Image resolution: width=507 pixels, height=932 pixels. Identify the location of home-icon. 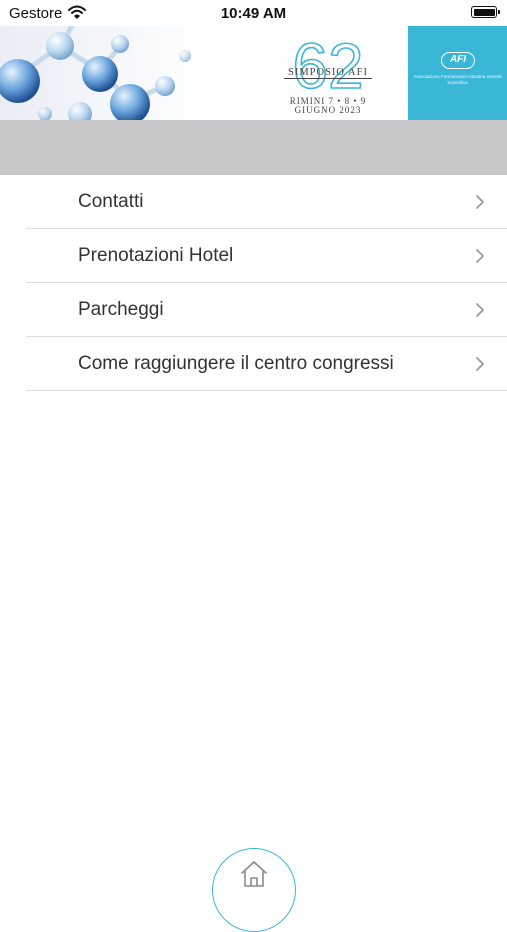
(254, 876).